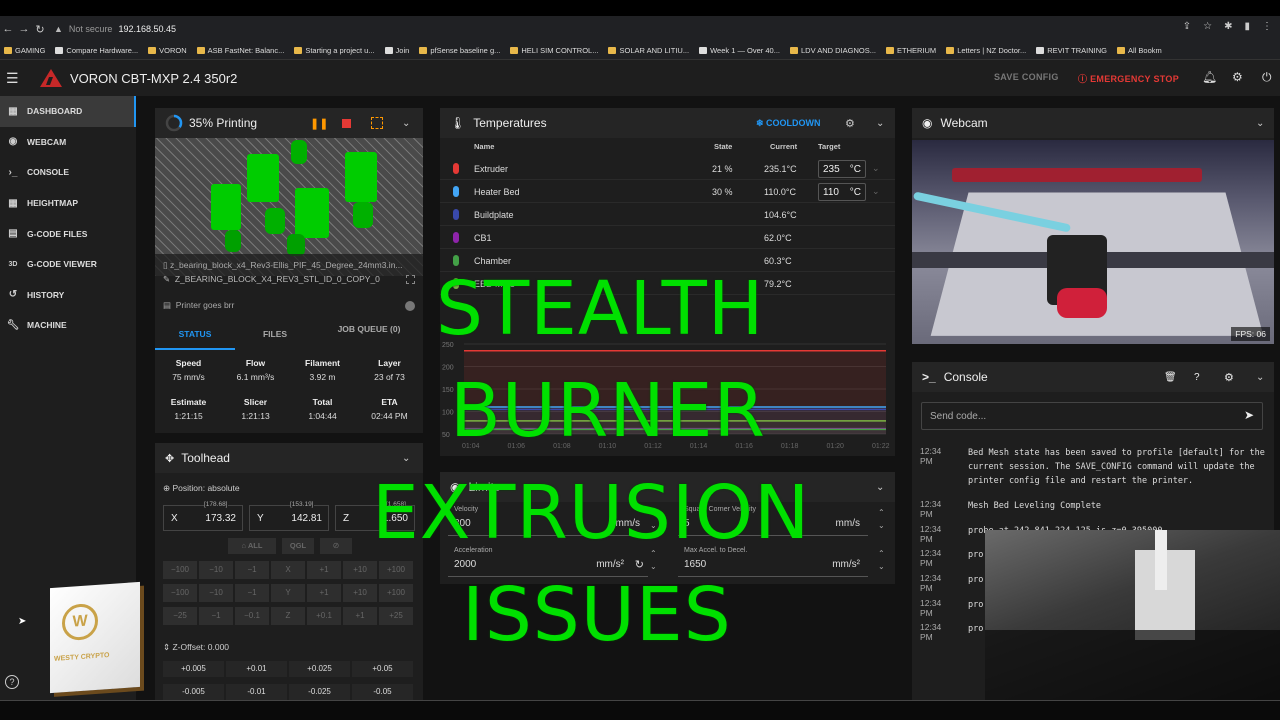 Image resolution: width=1280 pixels, height=720 pixels. What do you see at coordinates (115, 29) in the screenshot?
I see `address-bar: ▲ Not secure 192.168.50.45` at bounding box center [115, 29].